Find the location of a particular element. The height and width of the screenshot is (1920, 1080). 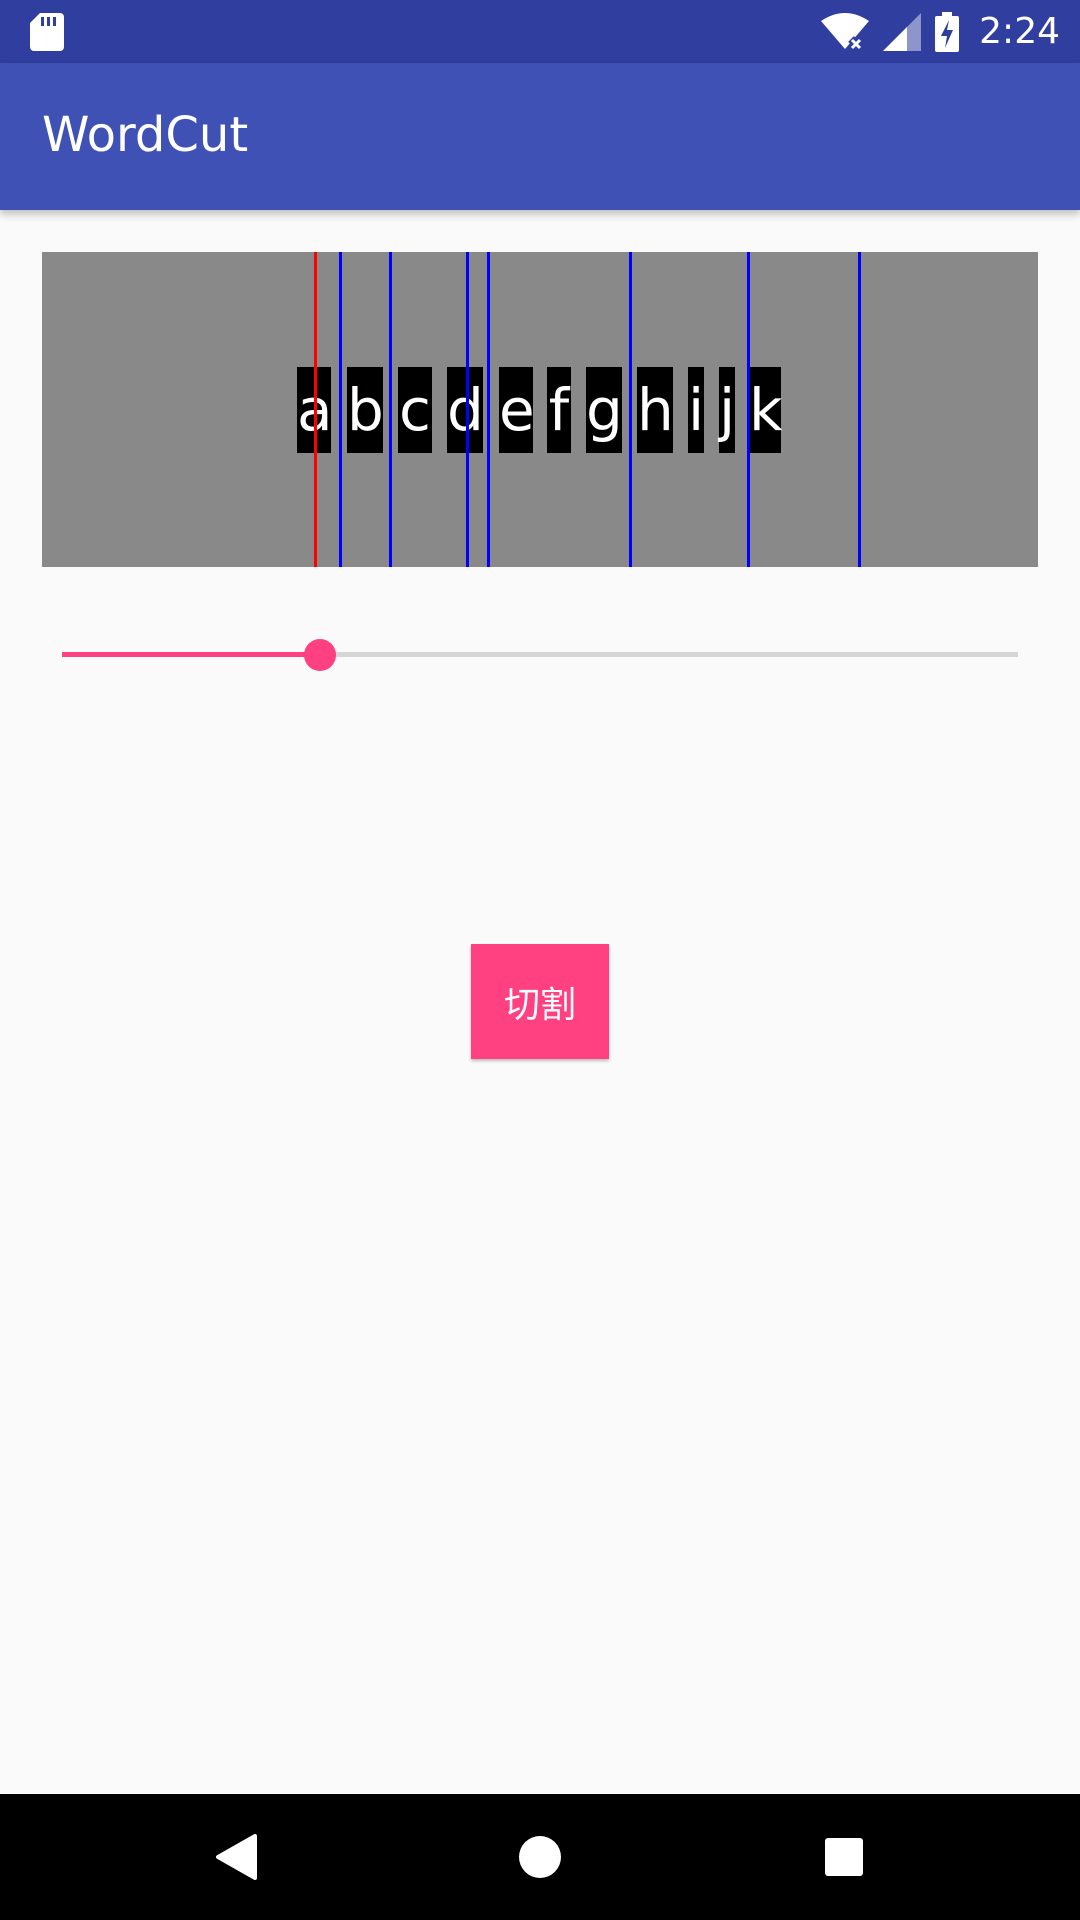

back-icon is located at coordinates (236, 1857).